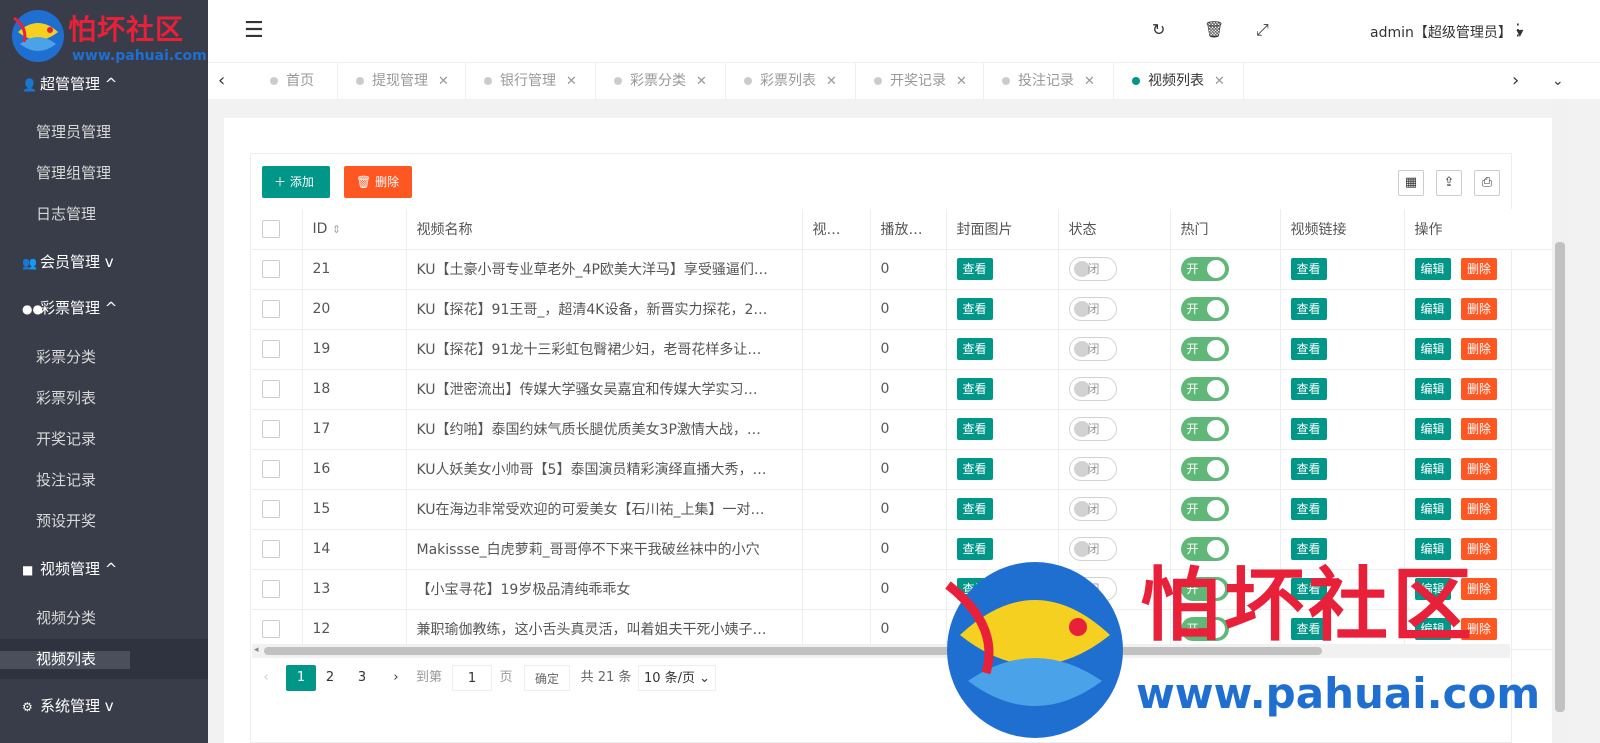 The image size is (1600, 743). What do you see at coordinates (104, 480) in the screenshot?
I see `sidebar-item-bet-records: 投注记录` at bounding box center [104, 480].